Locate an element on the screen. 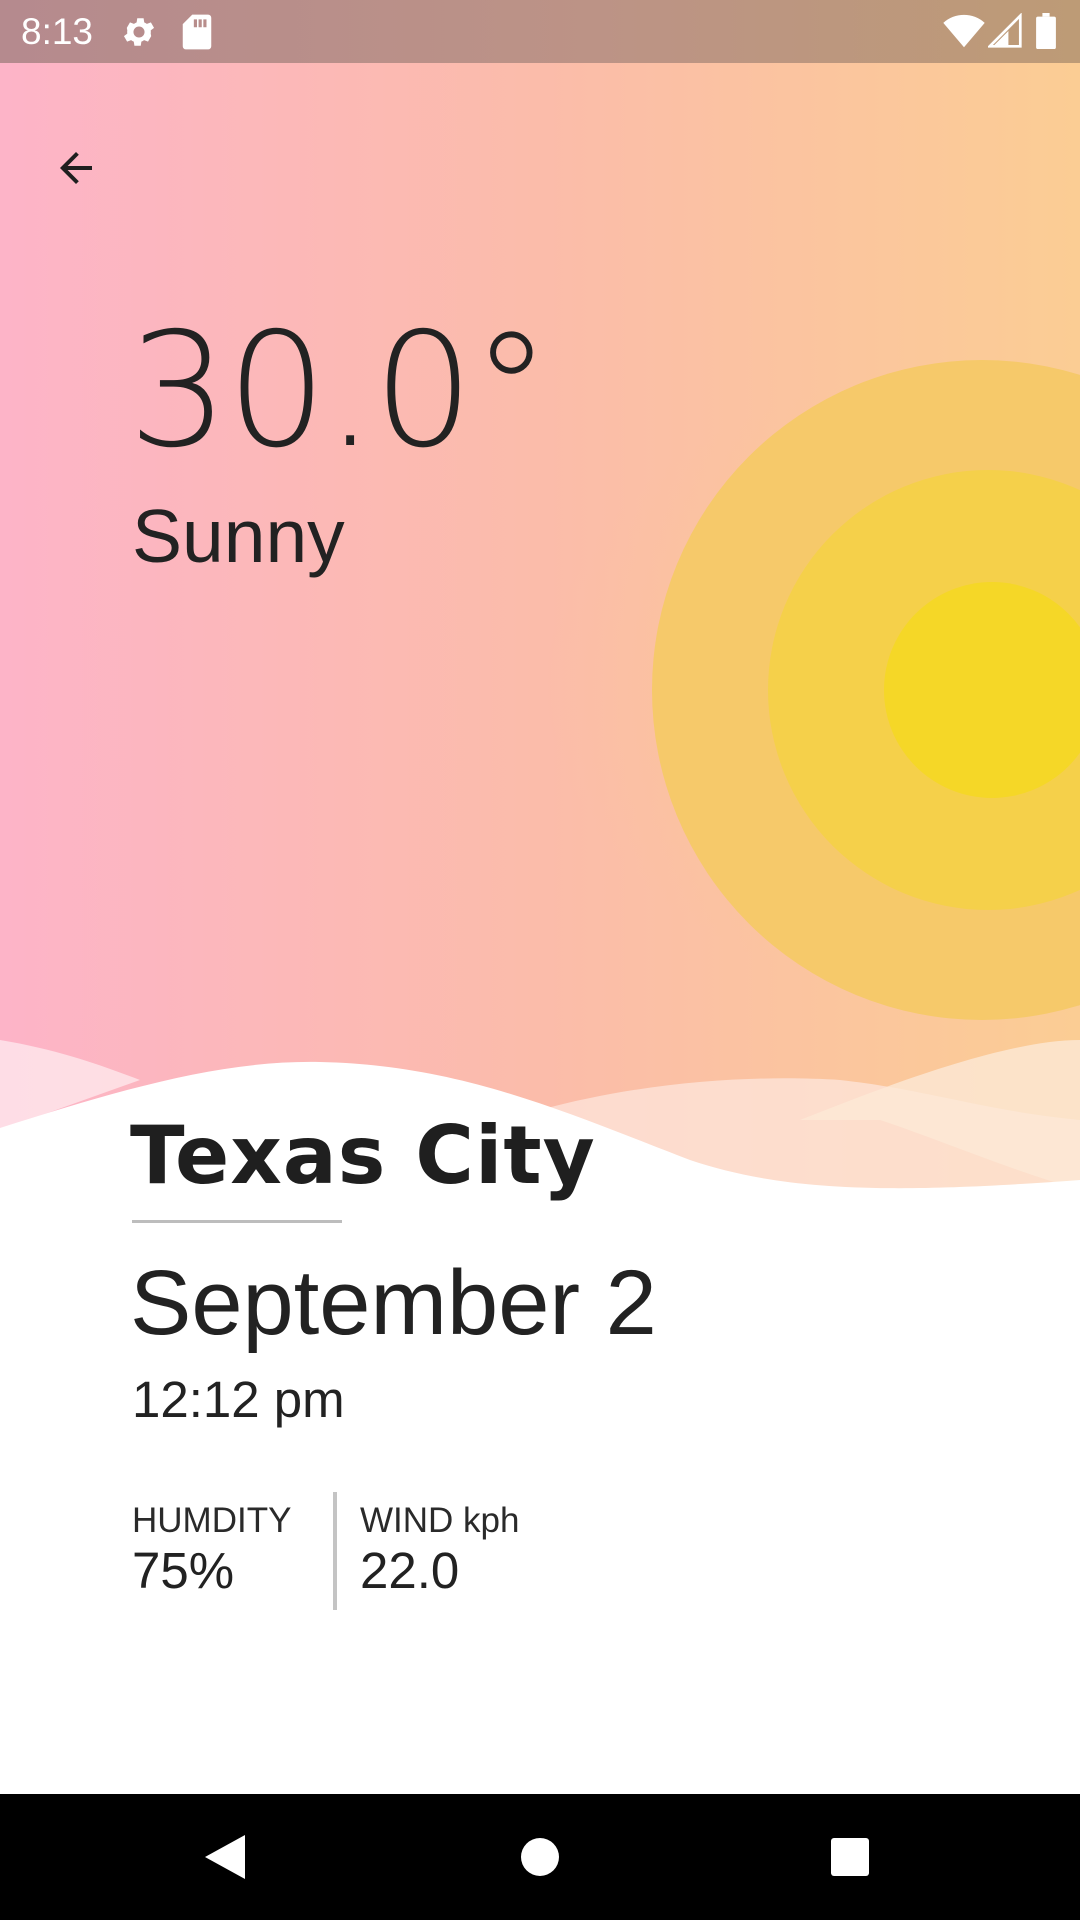  nav-back-icon is located at coordinates (225, 1857).